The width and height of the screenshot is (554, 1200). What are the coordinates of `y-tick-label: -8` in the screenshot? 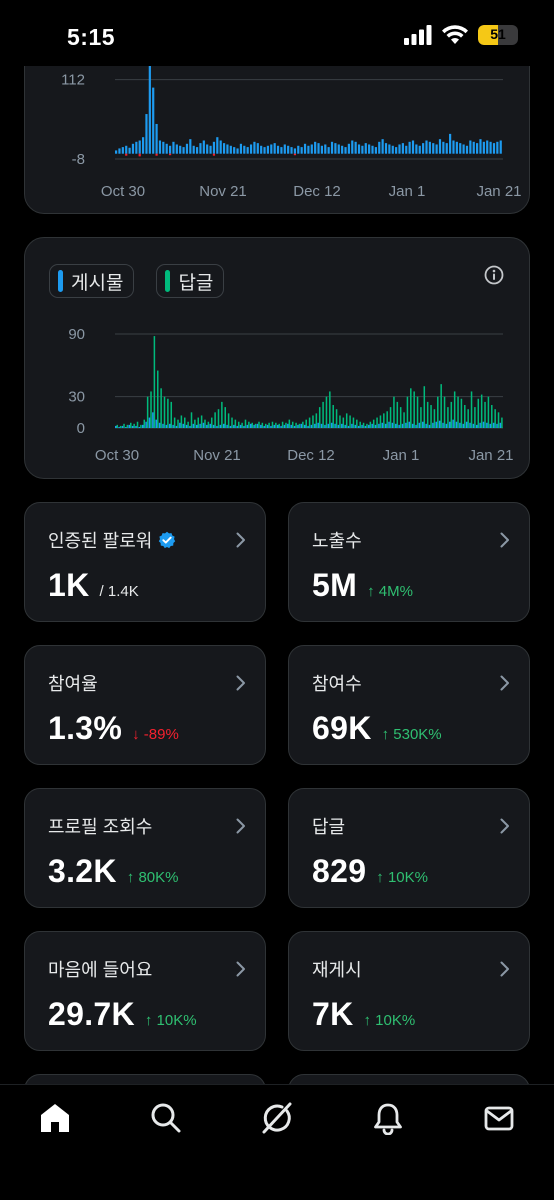 It's located at (78, 159).